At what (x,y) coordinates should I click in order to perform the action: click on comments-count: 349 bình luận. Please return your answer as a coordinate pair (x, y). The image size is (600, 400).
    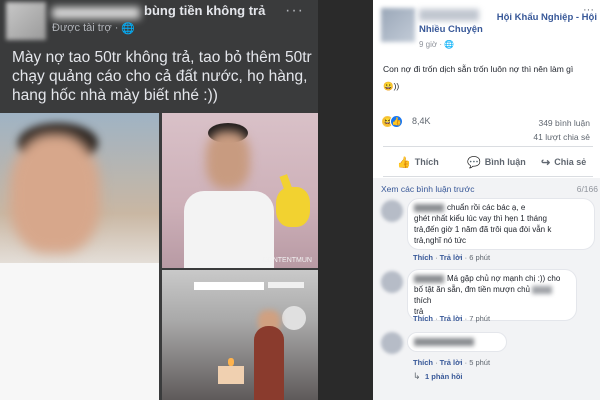
    Looking at the image, I should click on (564, 123).